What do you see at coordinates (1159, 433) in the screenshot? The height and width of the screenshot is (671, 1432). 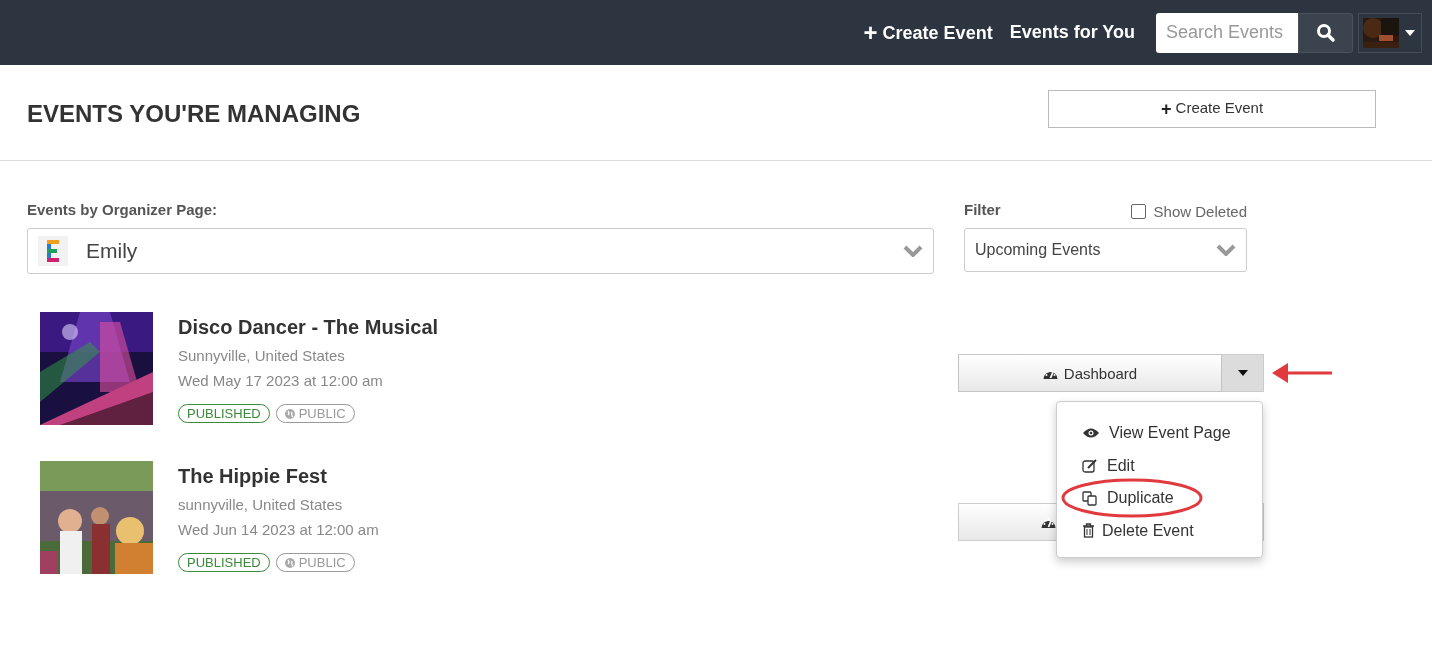 I see `menu-item: View Event Page` at bounding box center [1159, 433].